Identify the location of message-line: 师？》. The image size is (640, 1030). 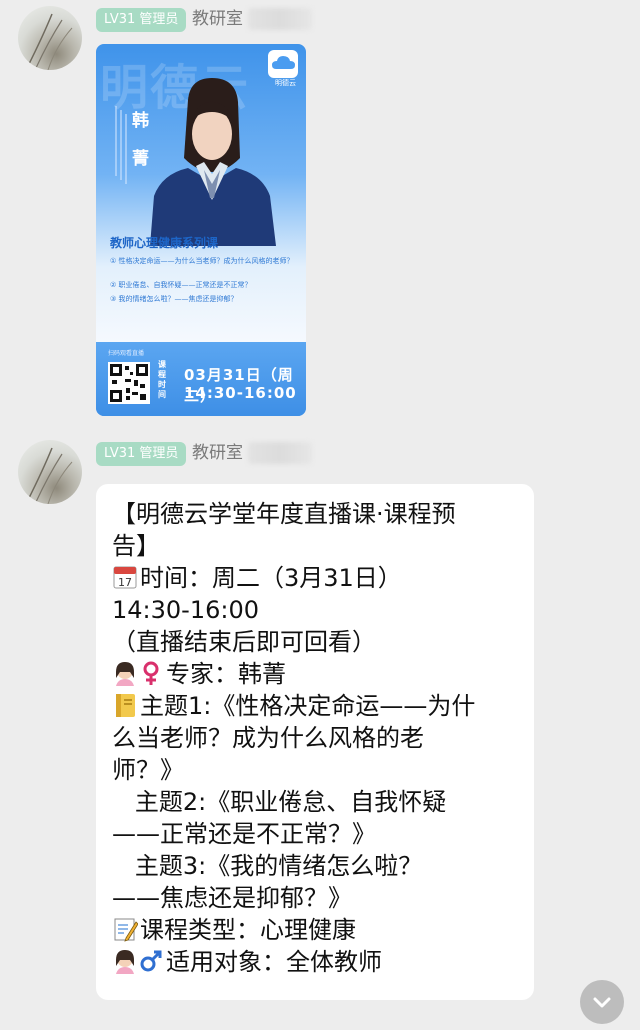
(317, 770).